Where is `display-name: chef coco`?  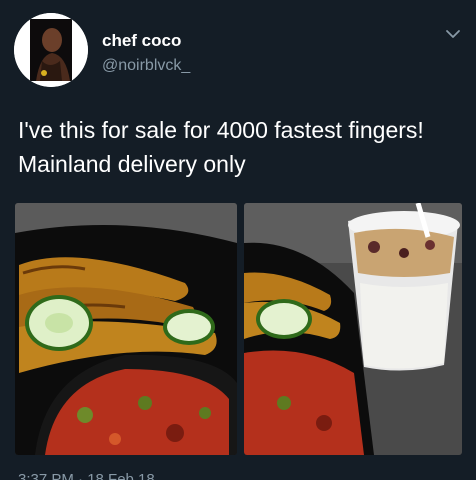
display-name: chef coco is located at coordinates (141, 41).